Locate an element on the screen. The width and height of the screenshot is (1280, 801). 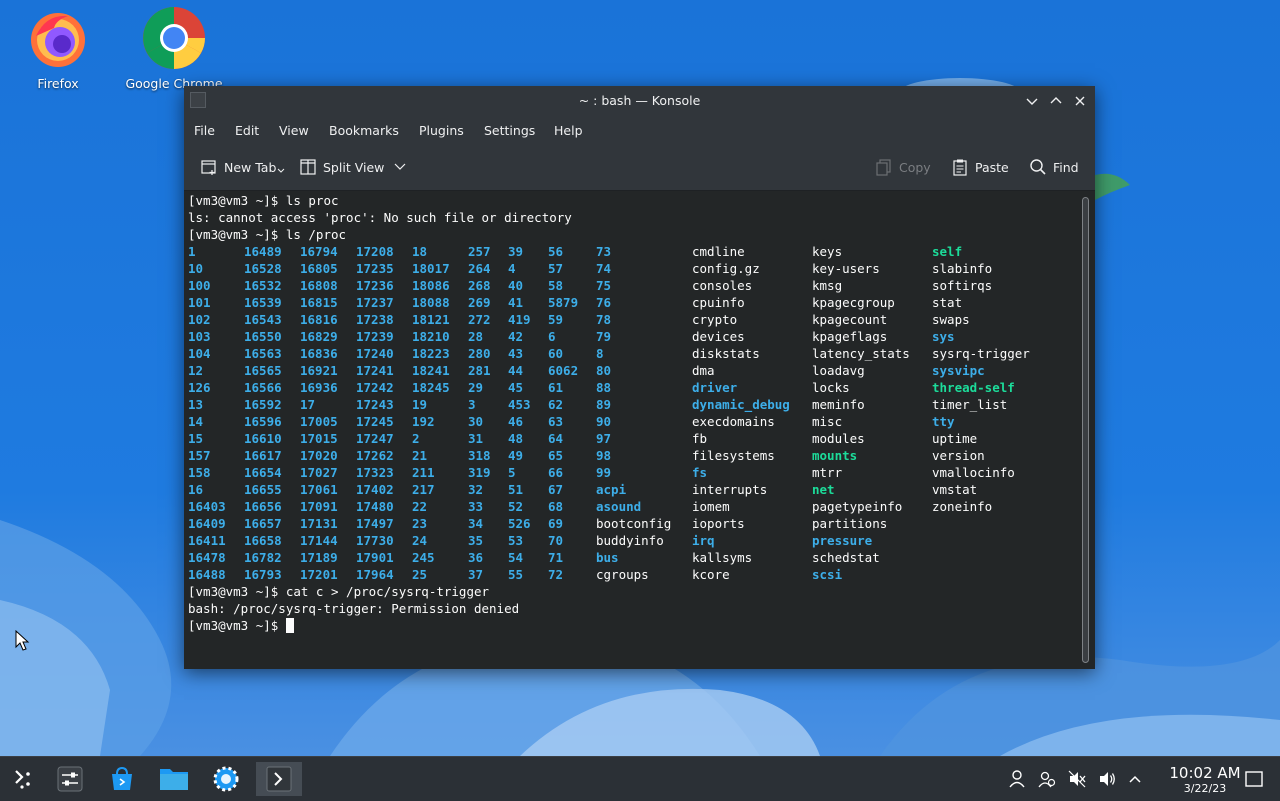
menu-help: Help is located at coordinates (568, 130).